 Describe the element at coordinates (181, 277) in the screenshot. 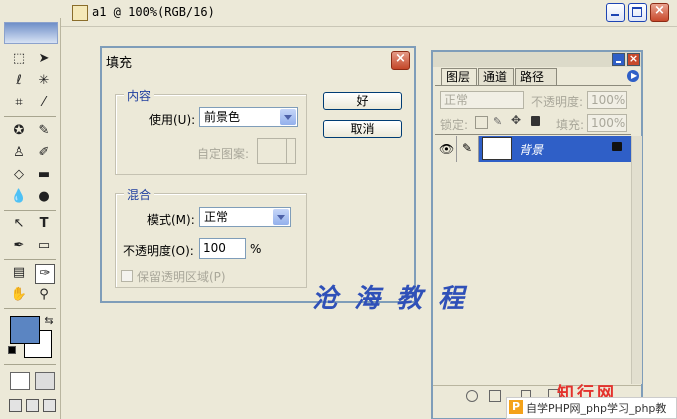

I see `preserve-transparency-label: 保留透明区域(P)` at that location.